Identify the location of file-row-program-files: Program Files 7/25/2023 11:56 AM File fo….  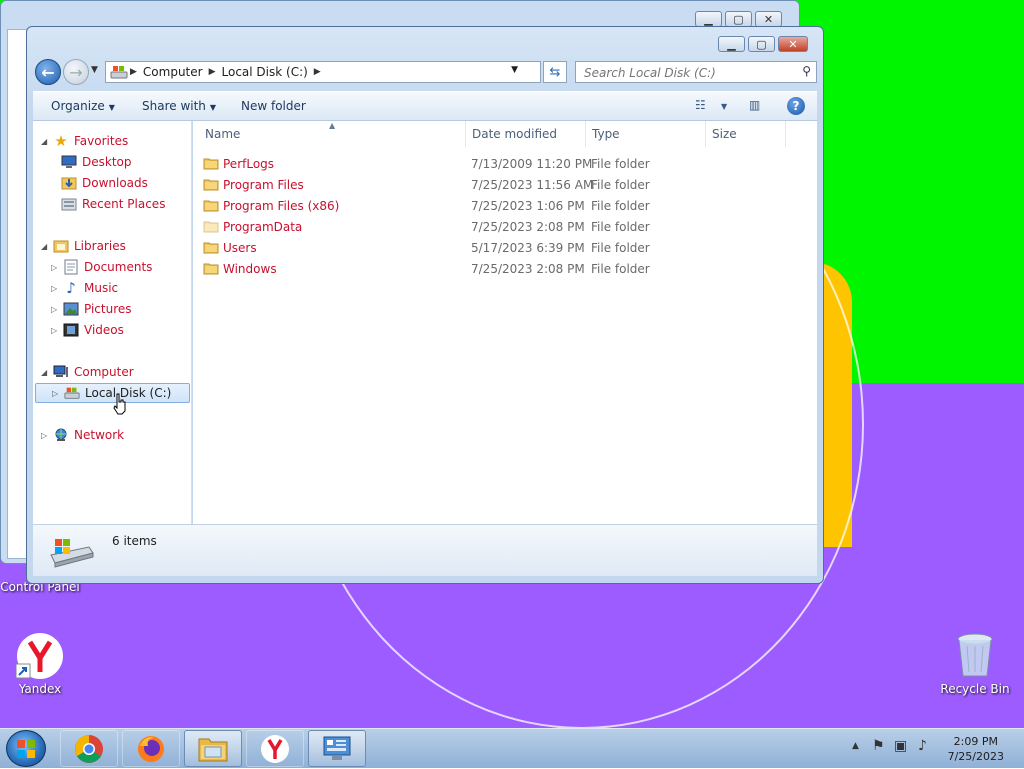
(503, 184).